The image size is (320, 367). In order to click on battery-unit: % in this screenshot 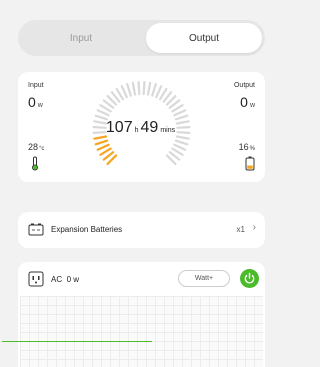, I will do `click(252, 149)`.